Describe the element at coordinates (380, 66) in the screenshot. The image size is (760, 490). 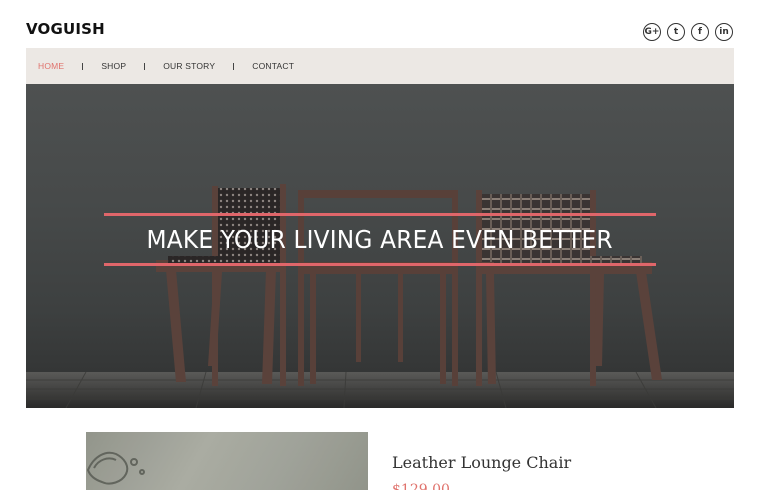
I see `main-nav: HOME SHOP OUR STORY CONTACT` at that location.